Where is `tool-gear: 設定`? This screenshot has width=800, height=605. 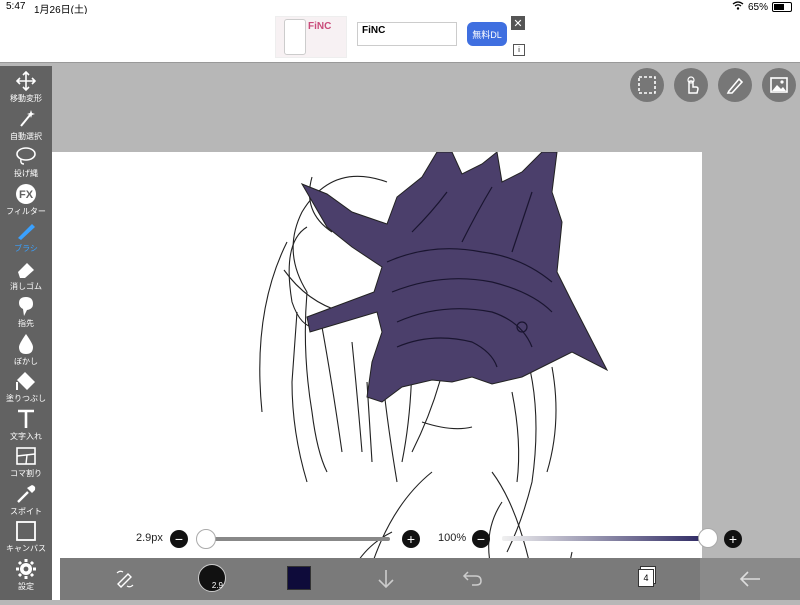
tool-gear: 設定 is located at coordinates (26, 575).